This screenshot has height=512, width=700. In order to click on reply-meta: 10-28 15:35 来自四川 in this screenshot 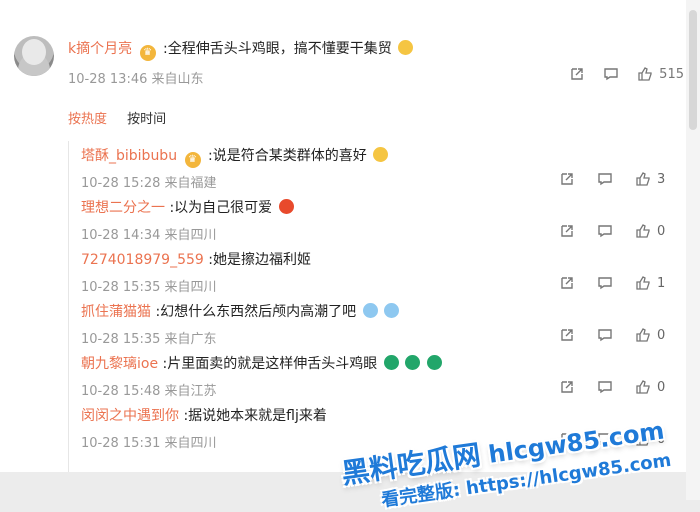, I will do `click(149, 287)`.